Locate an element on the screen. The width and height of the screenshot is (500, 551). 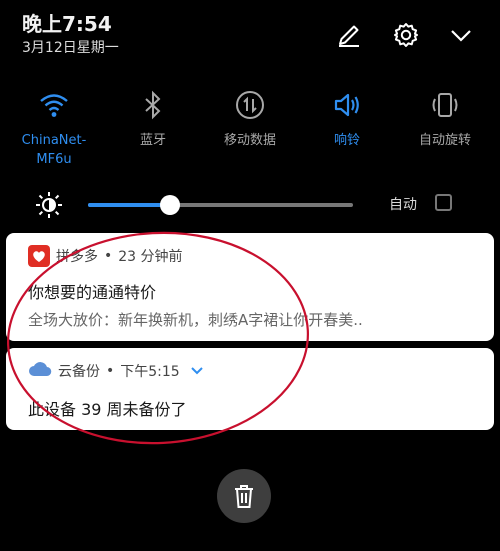
mobile-data-icon is located at coordinates (250, 105).